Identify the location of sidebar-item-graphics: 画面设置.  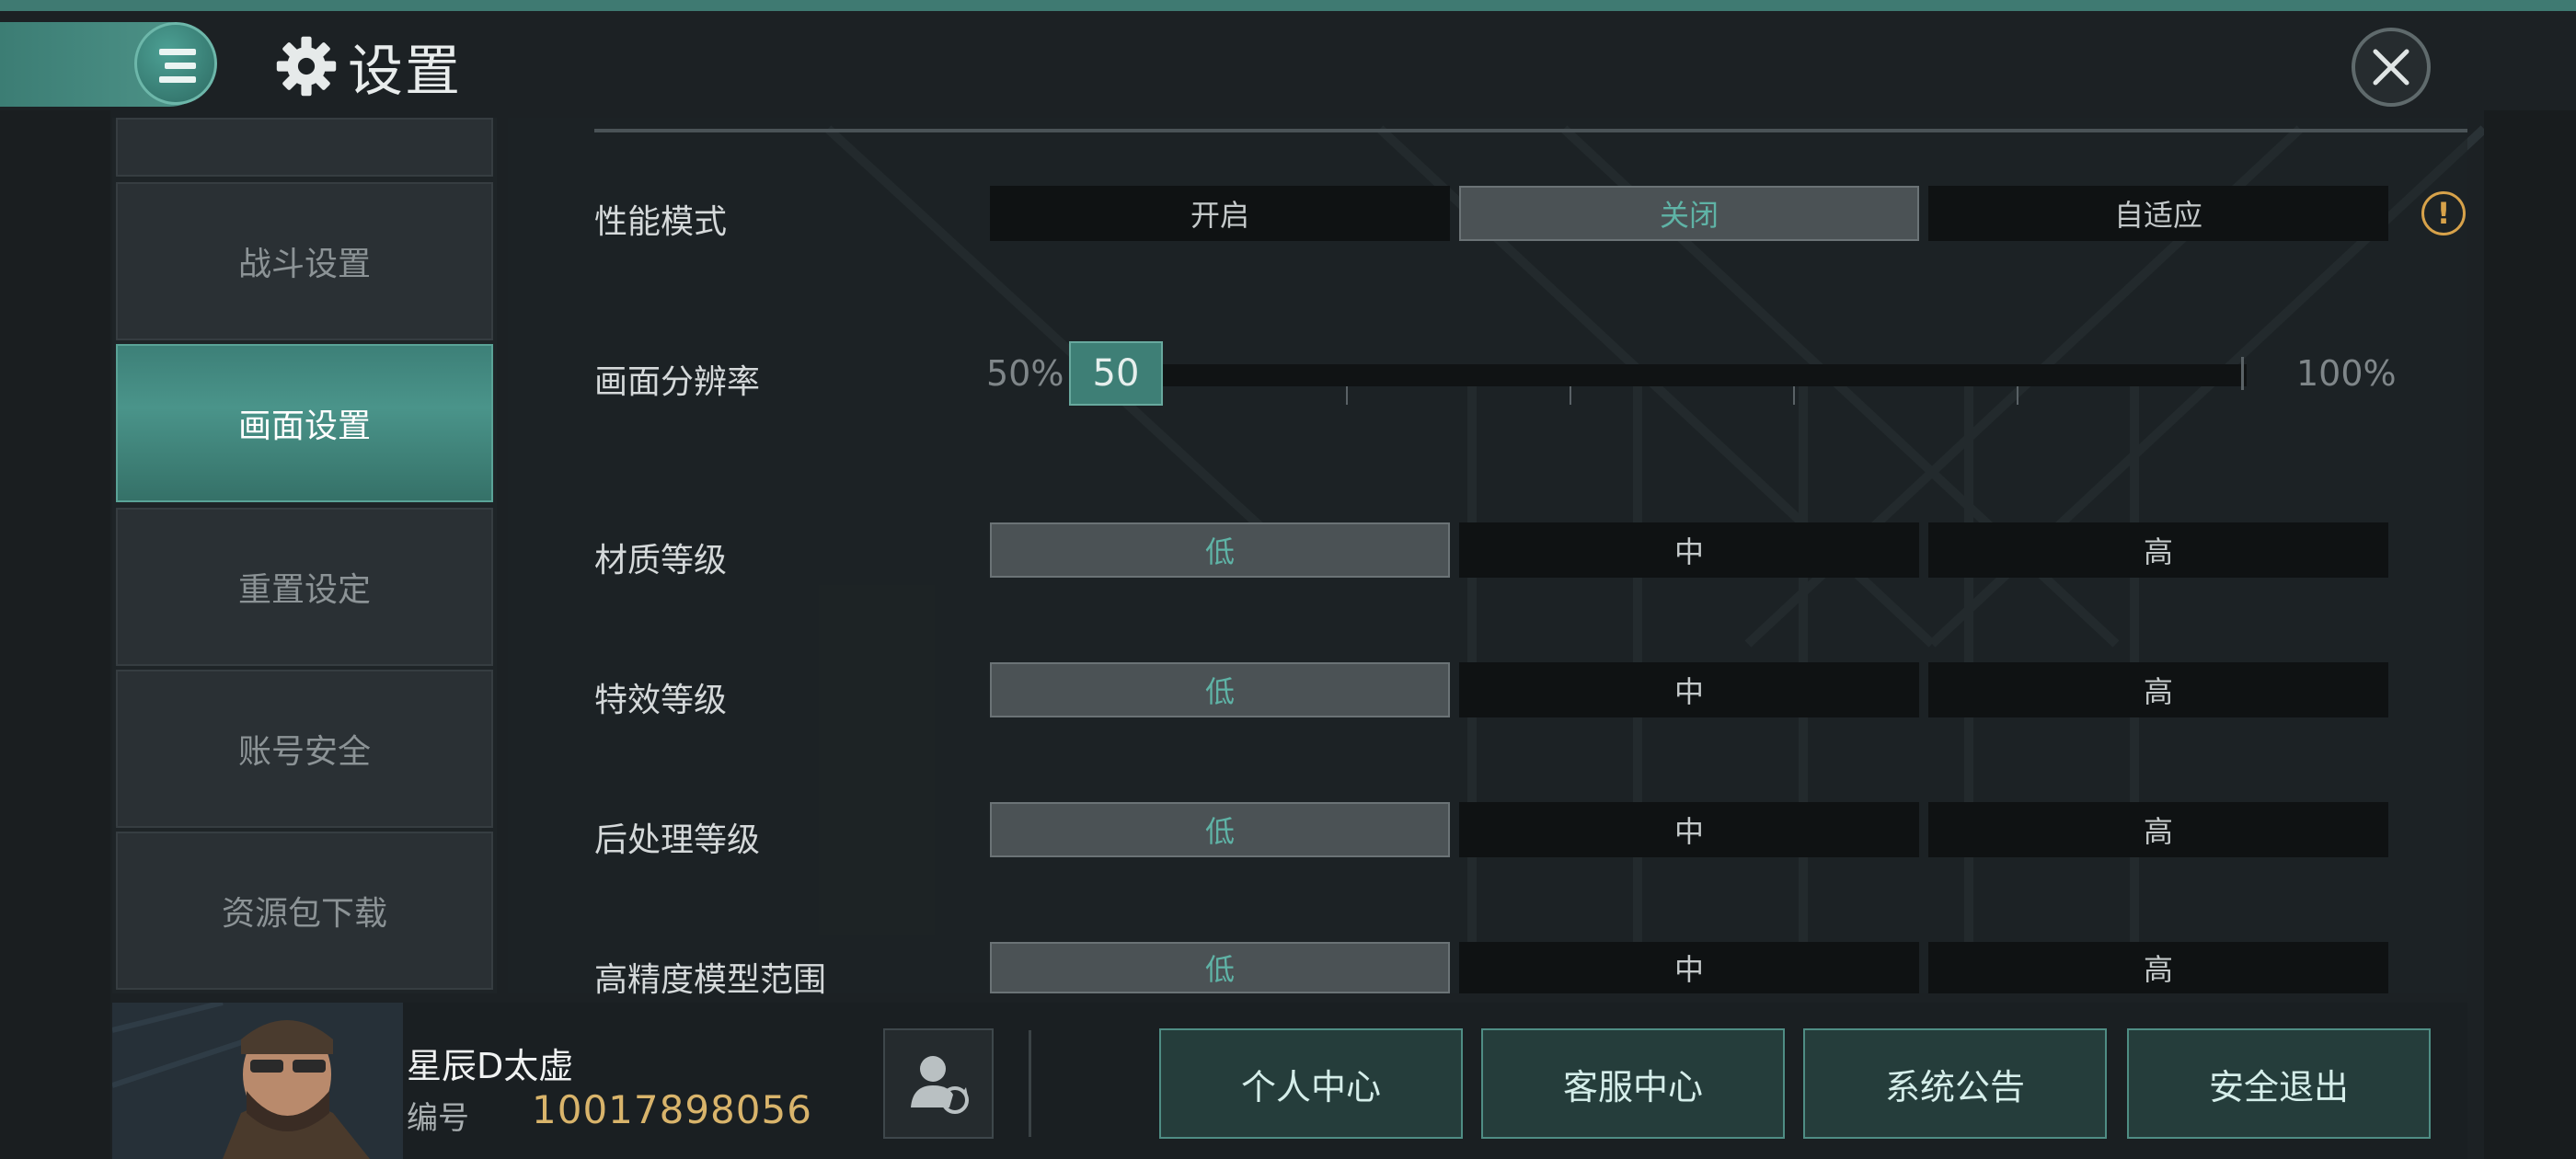
(304, 423).